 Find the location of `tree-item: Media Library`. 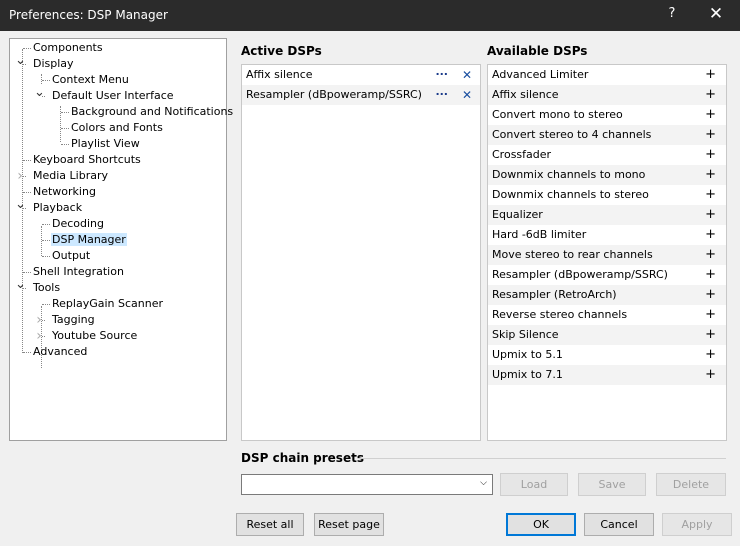

tree-item: Media Library is located at coordinates (70, 176).